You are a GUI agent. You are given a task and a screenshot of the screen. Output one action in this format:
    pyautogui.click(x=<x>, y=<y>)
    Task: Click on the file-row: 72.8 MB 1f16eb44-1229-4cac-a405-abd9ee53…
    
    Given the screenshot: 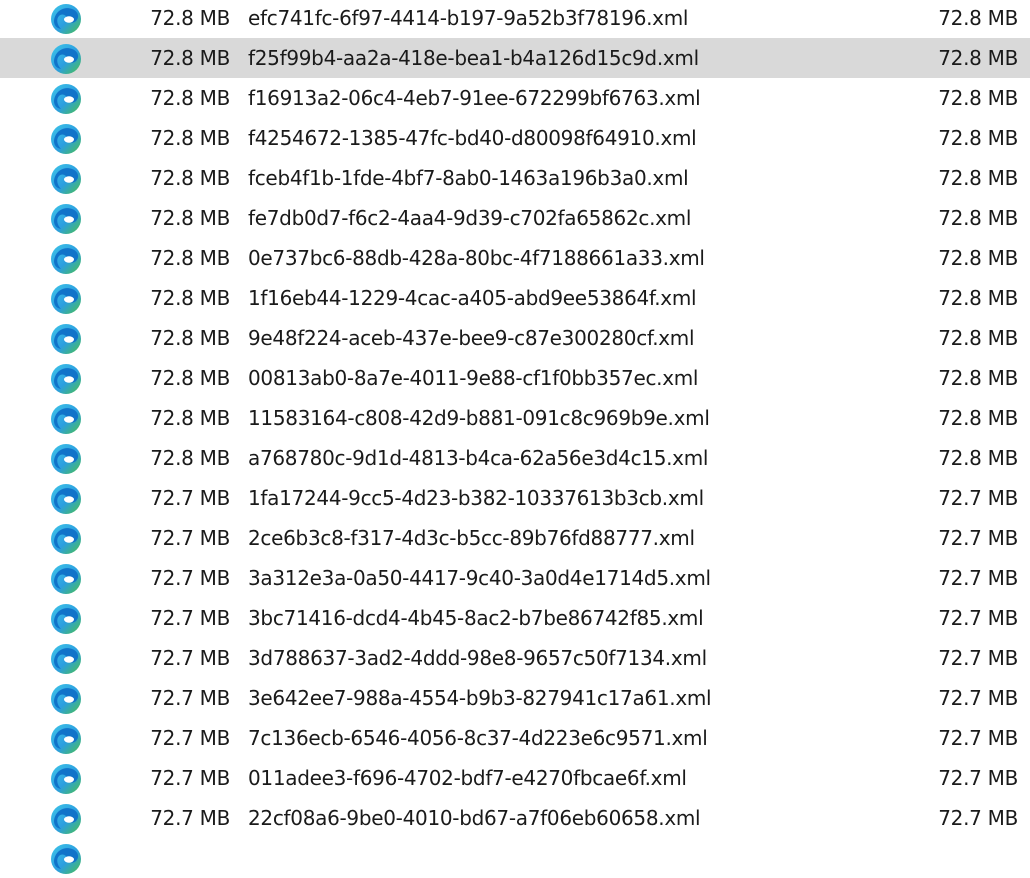 What is the action you would take?
    pyautogui.click(x=515, y=298)
    